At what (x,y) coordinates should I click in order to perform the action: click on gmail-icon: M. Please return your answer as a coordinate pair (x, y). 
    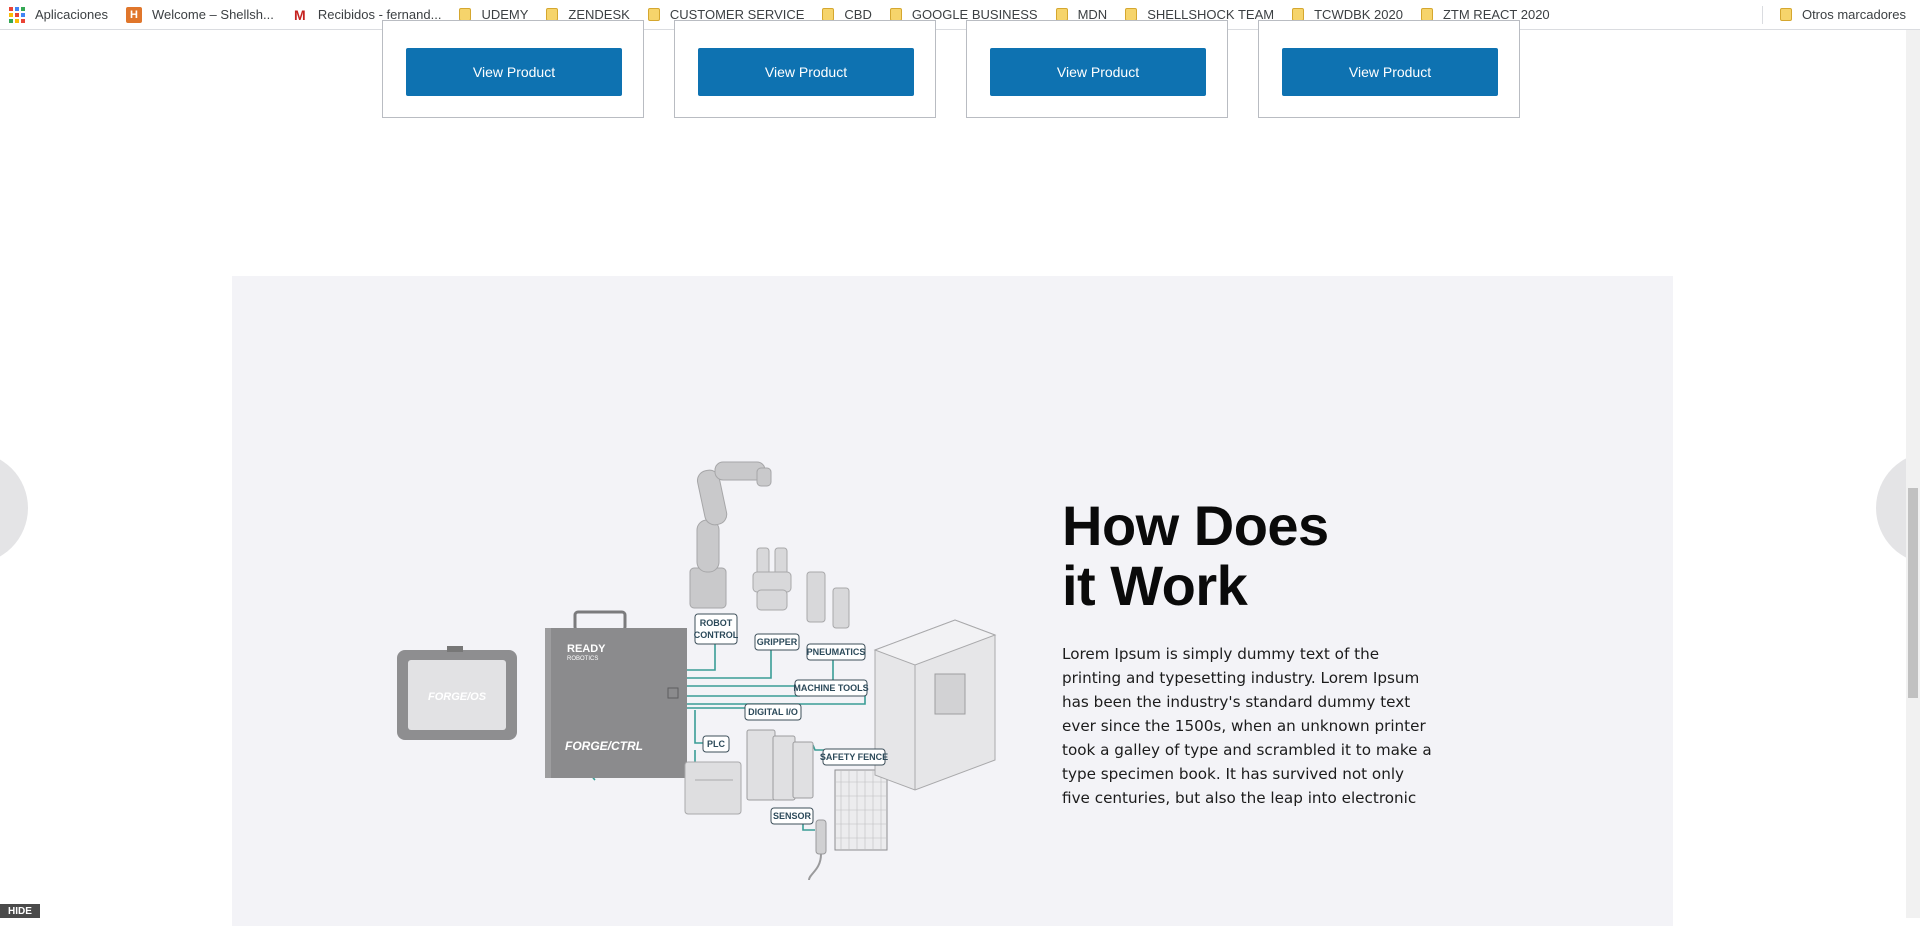
    Looking at the image, I should click on (300, 14).